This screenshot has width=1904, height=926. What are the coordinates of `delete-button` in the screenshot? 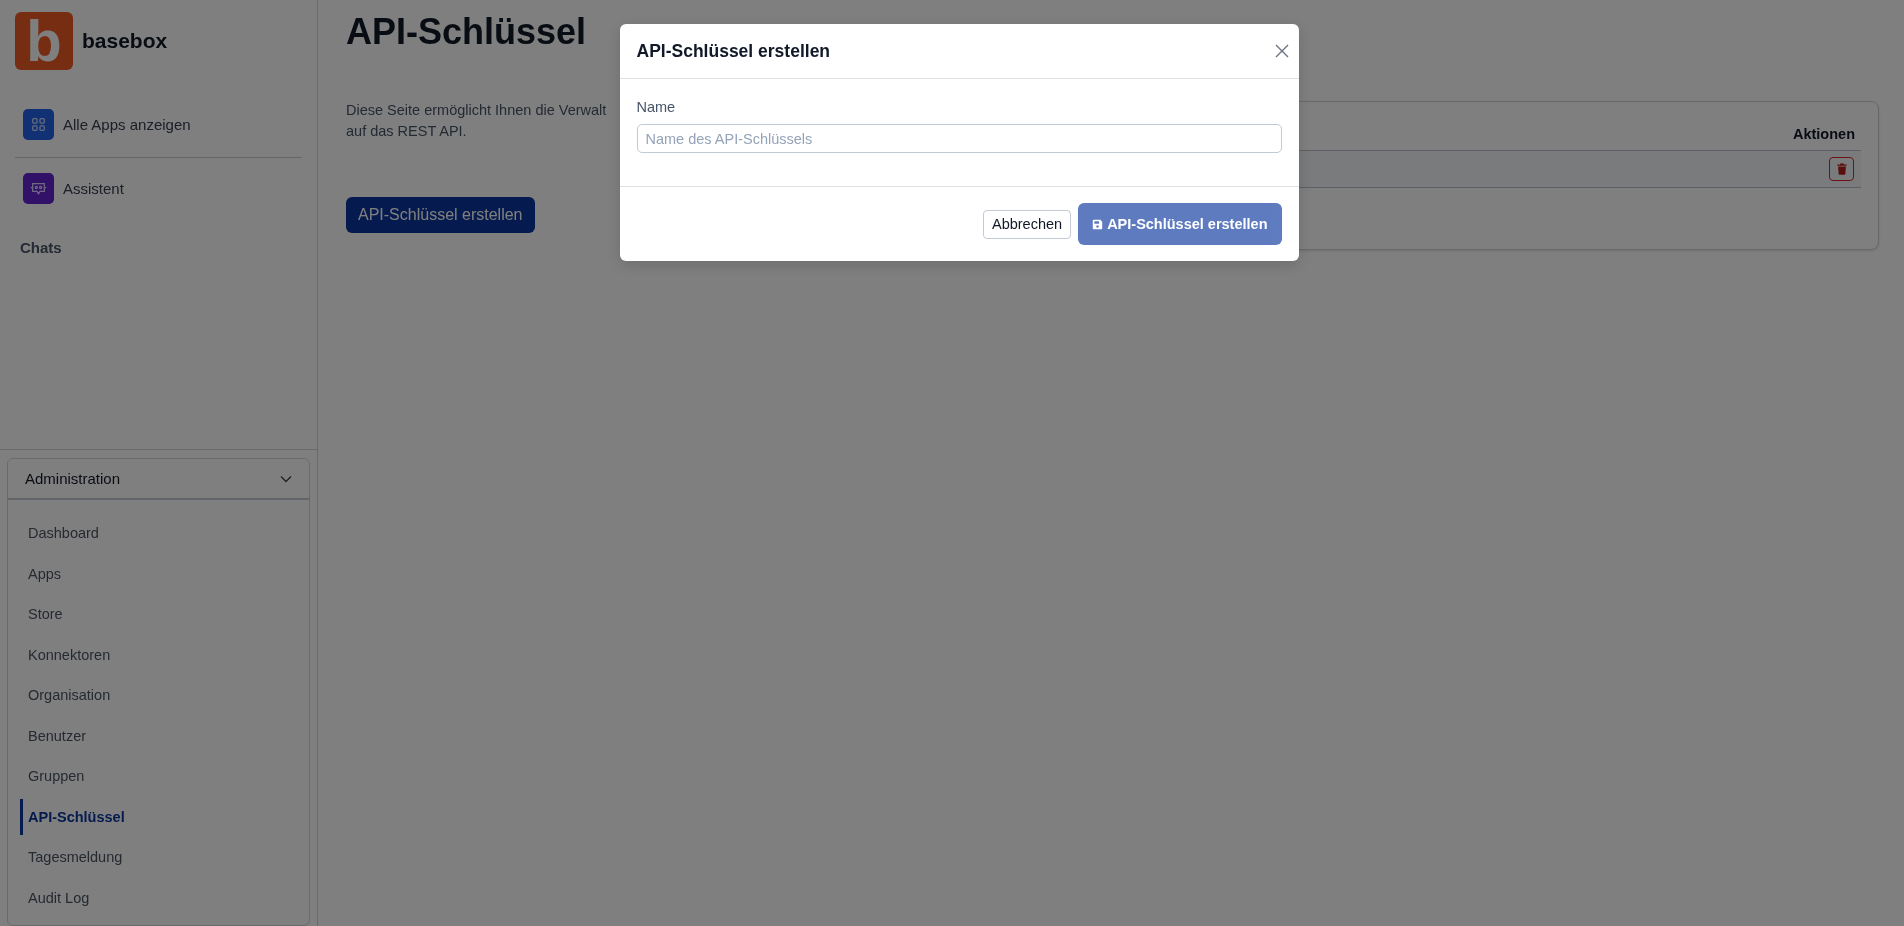 It's located at (1841, 169).